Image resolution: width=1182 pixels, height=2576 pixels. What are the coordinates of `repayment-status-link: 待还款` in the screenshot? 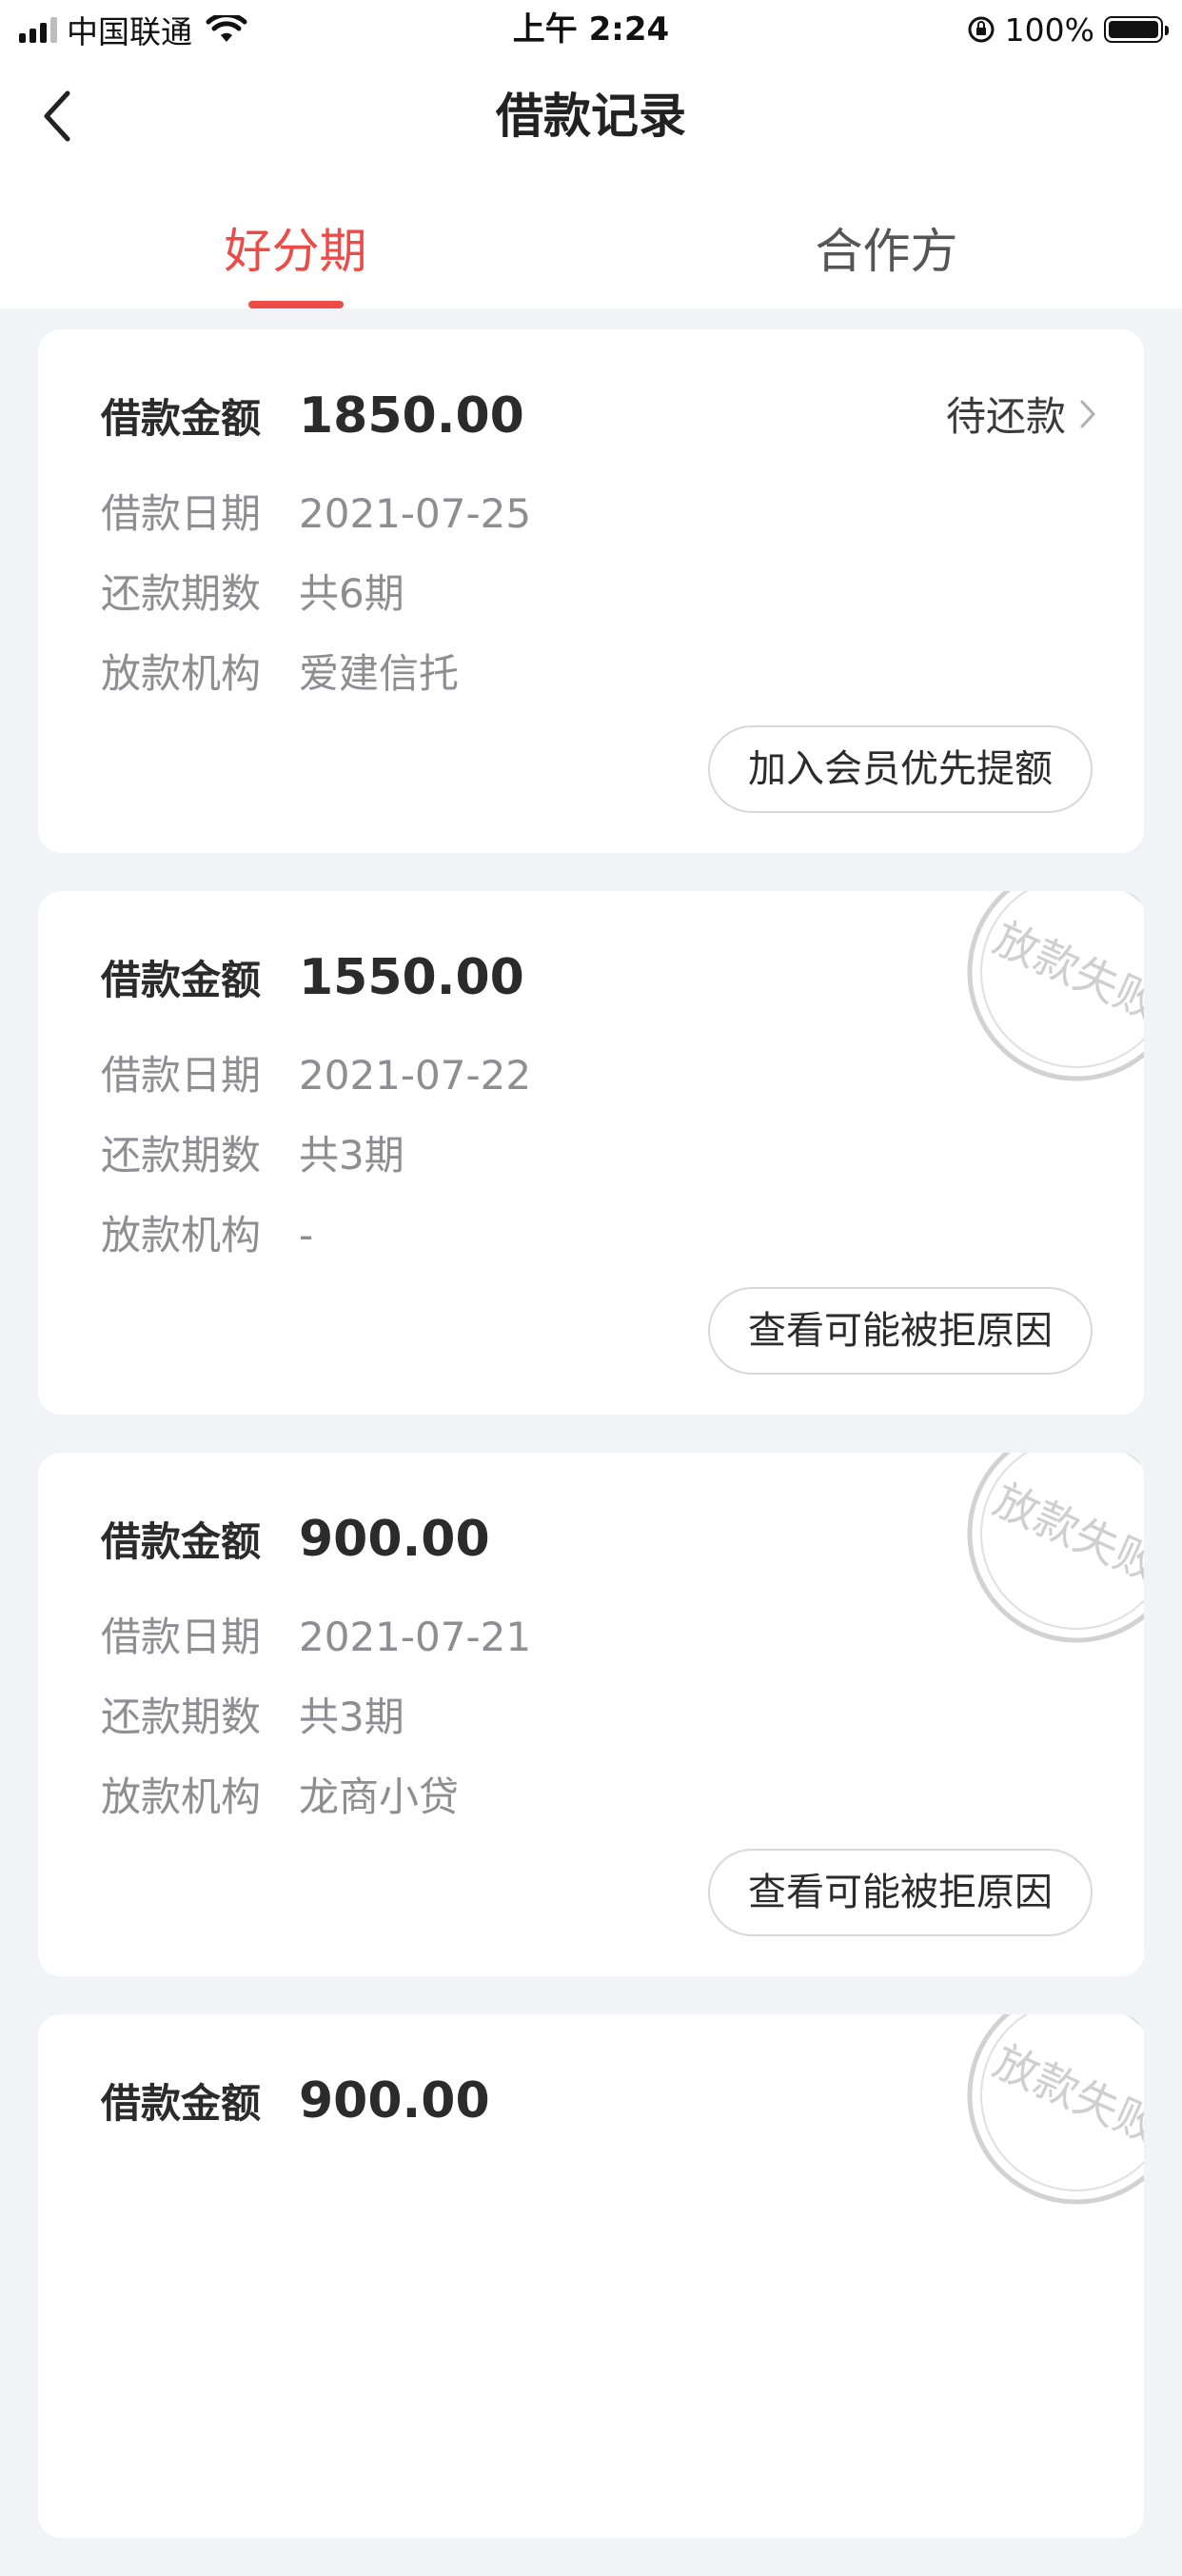 It's located at (1021, 414).